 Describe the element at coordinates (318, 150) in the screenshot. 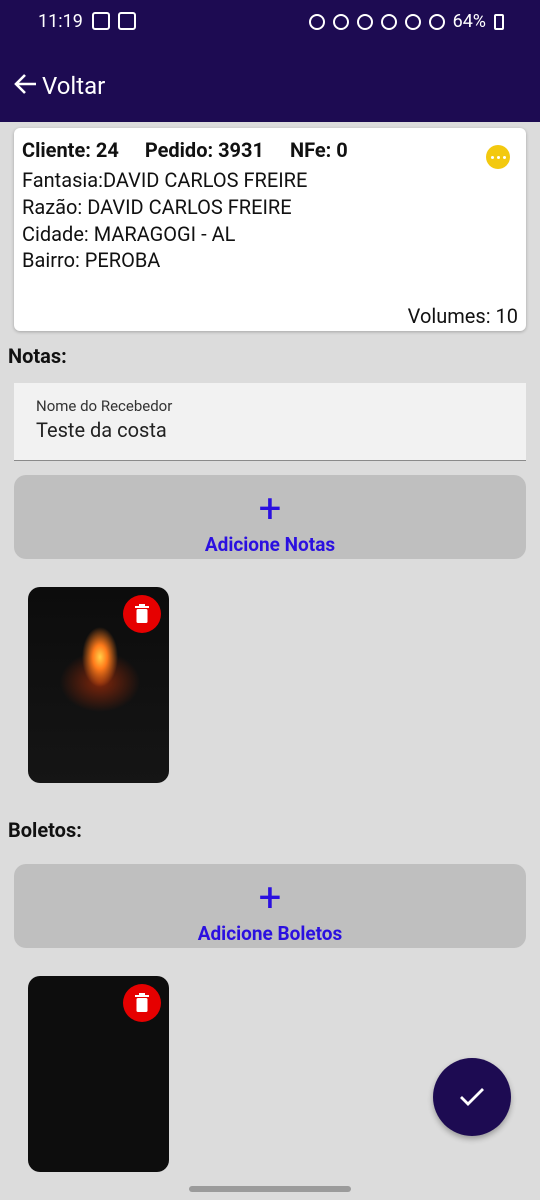

I see `nfe-label: NFe: 0` at that location.